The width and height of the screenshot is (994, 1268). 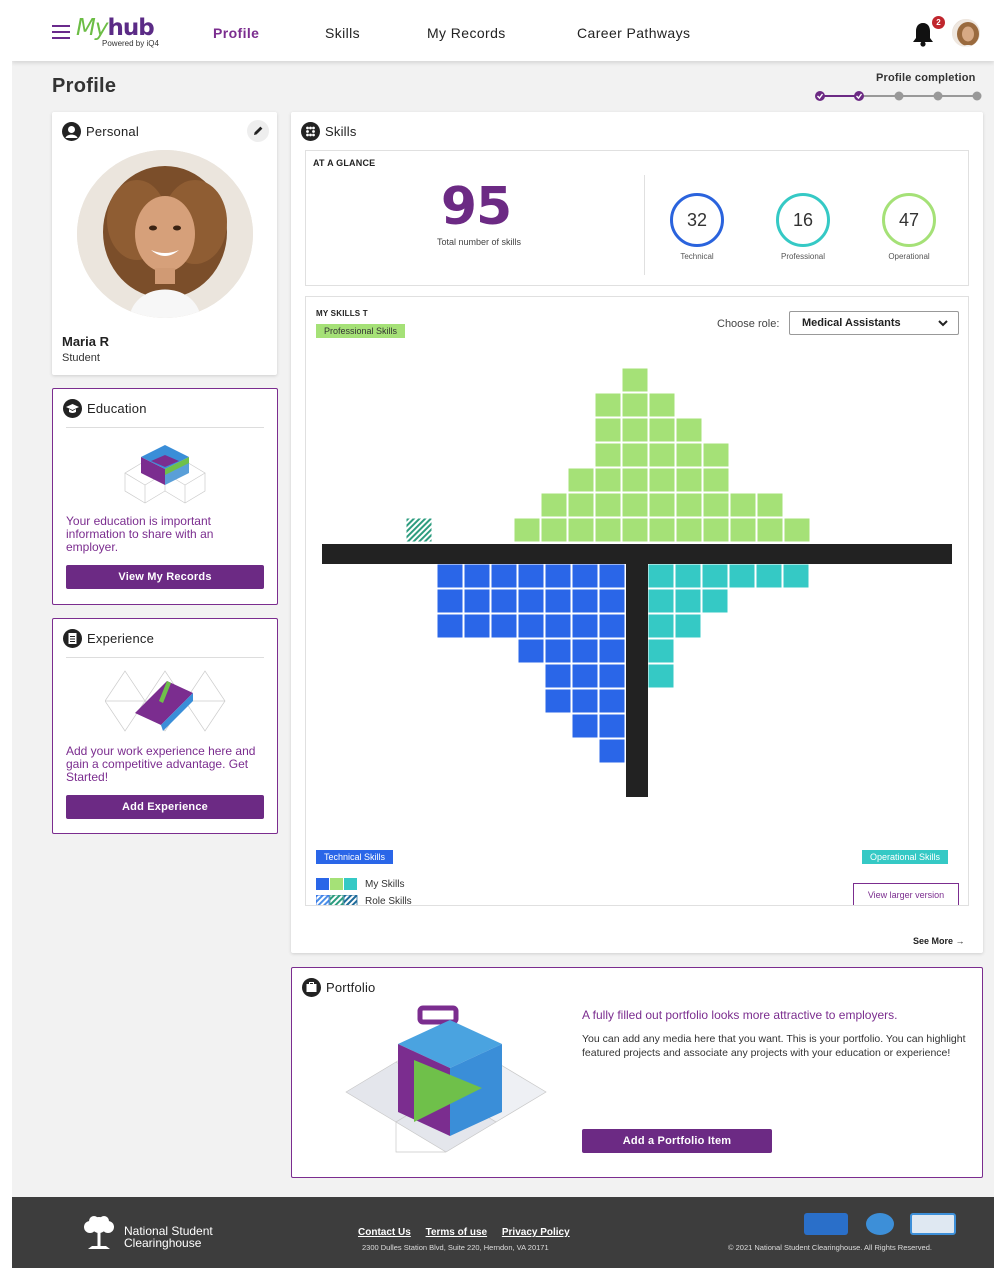 What do you see at coordinates (81, 358) in the screenshot?
I see `person-role: Student` at bounding box center [81, 358].